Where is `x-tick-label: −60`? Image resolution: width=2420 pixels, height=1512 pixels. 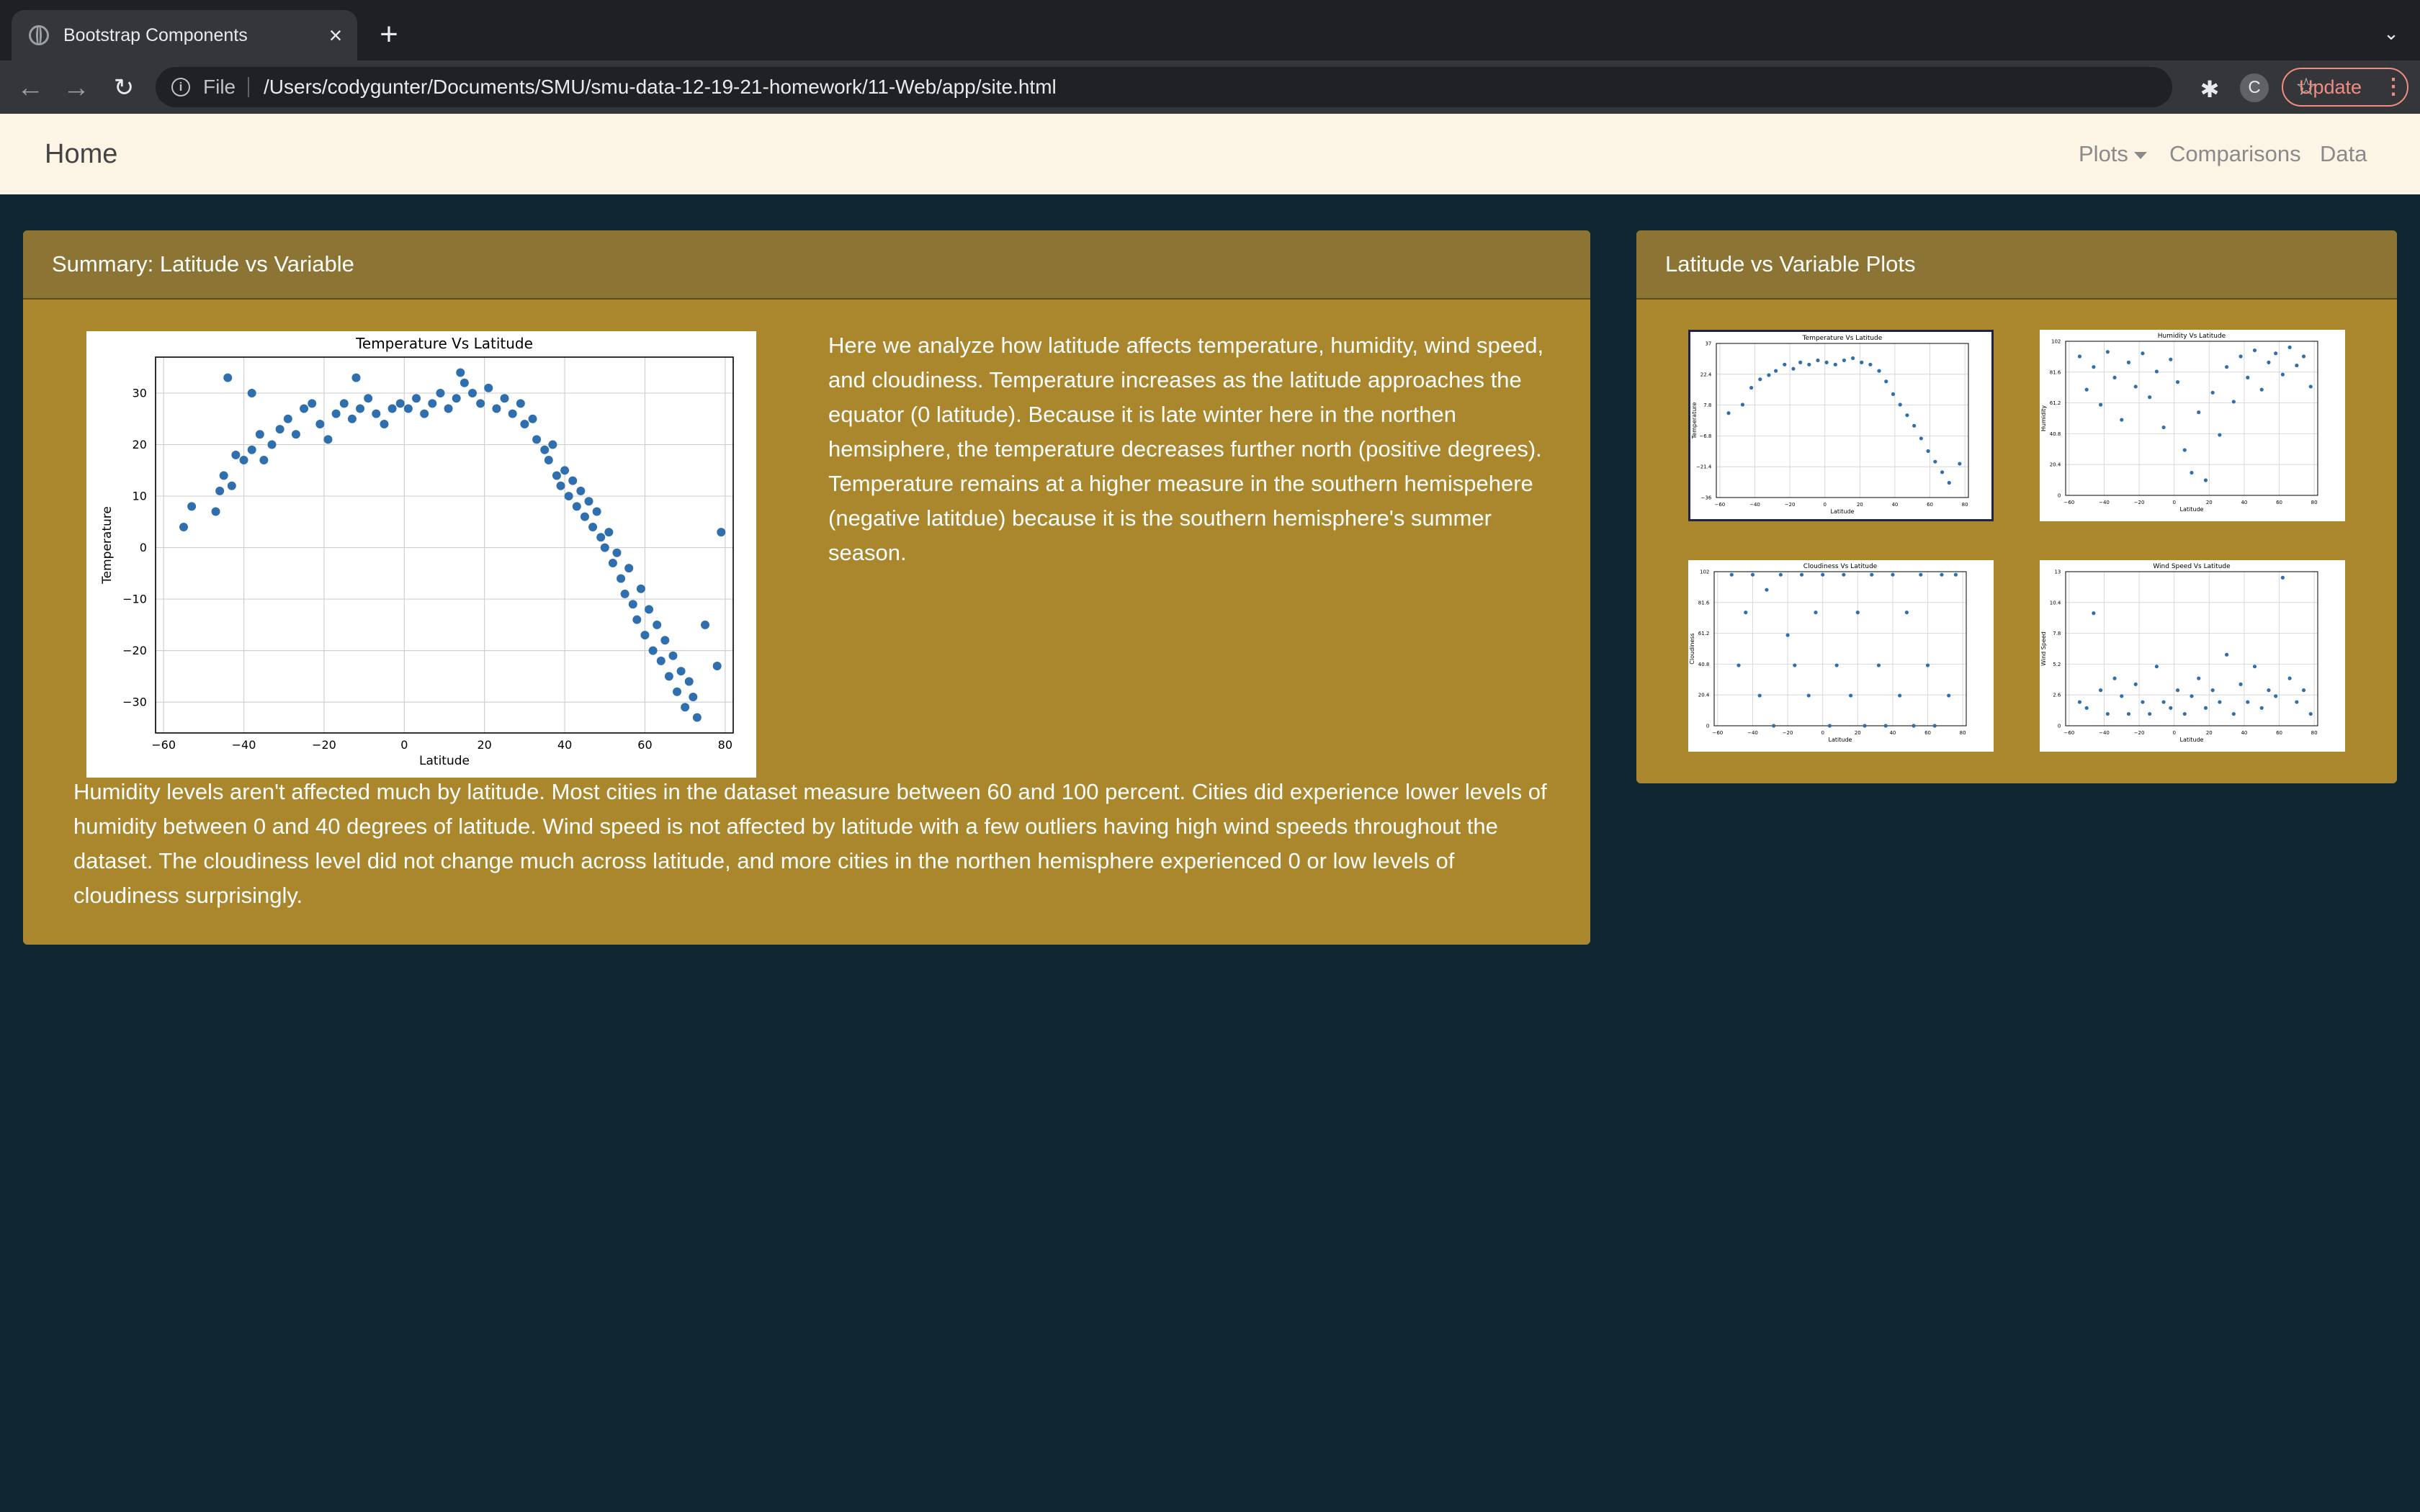
x-tick-label: −60 is located at coordinates (1719, 505).